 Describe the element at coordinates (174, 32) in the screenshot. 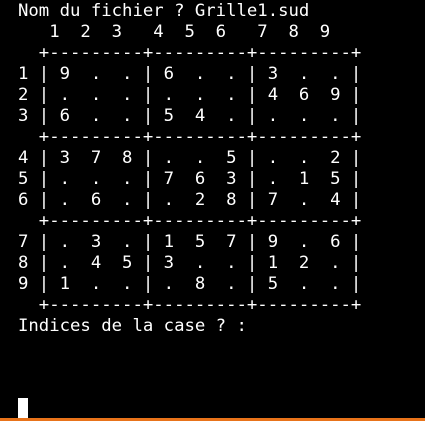

I see `column-index-header: 1 2 3 4 5 6 7 8 9` at that location.